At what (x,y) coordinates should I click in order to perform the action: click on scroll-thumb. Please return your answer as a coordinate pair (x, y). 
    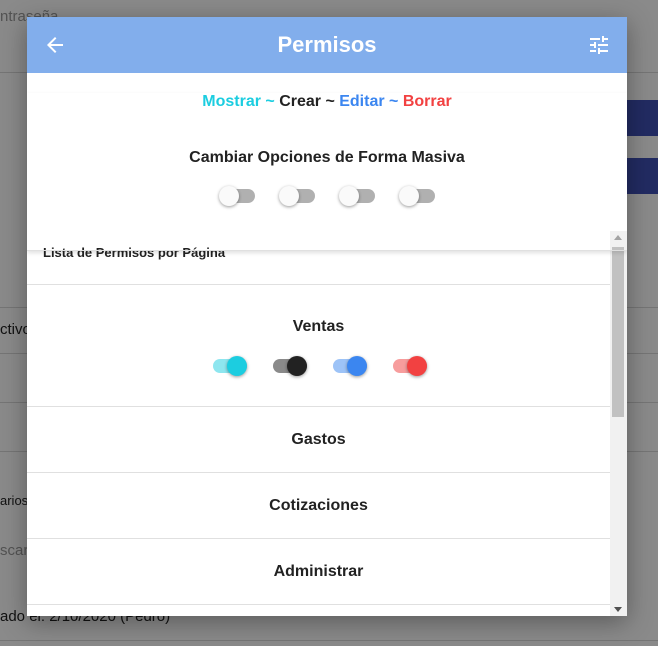
    Looking at the image, I should click on (618, 332).